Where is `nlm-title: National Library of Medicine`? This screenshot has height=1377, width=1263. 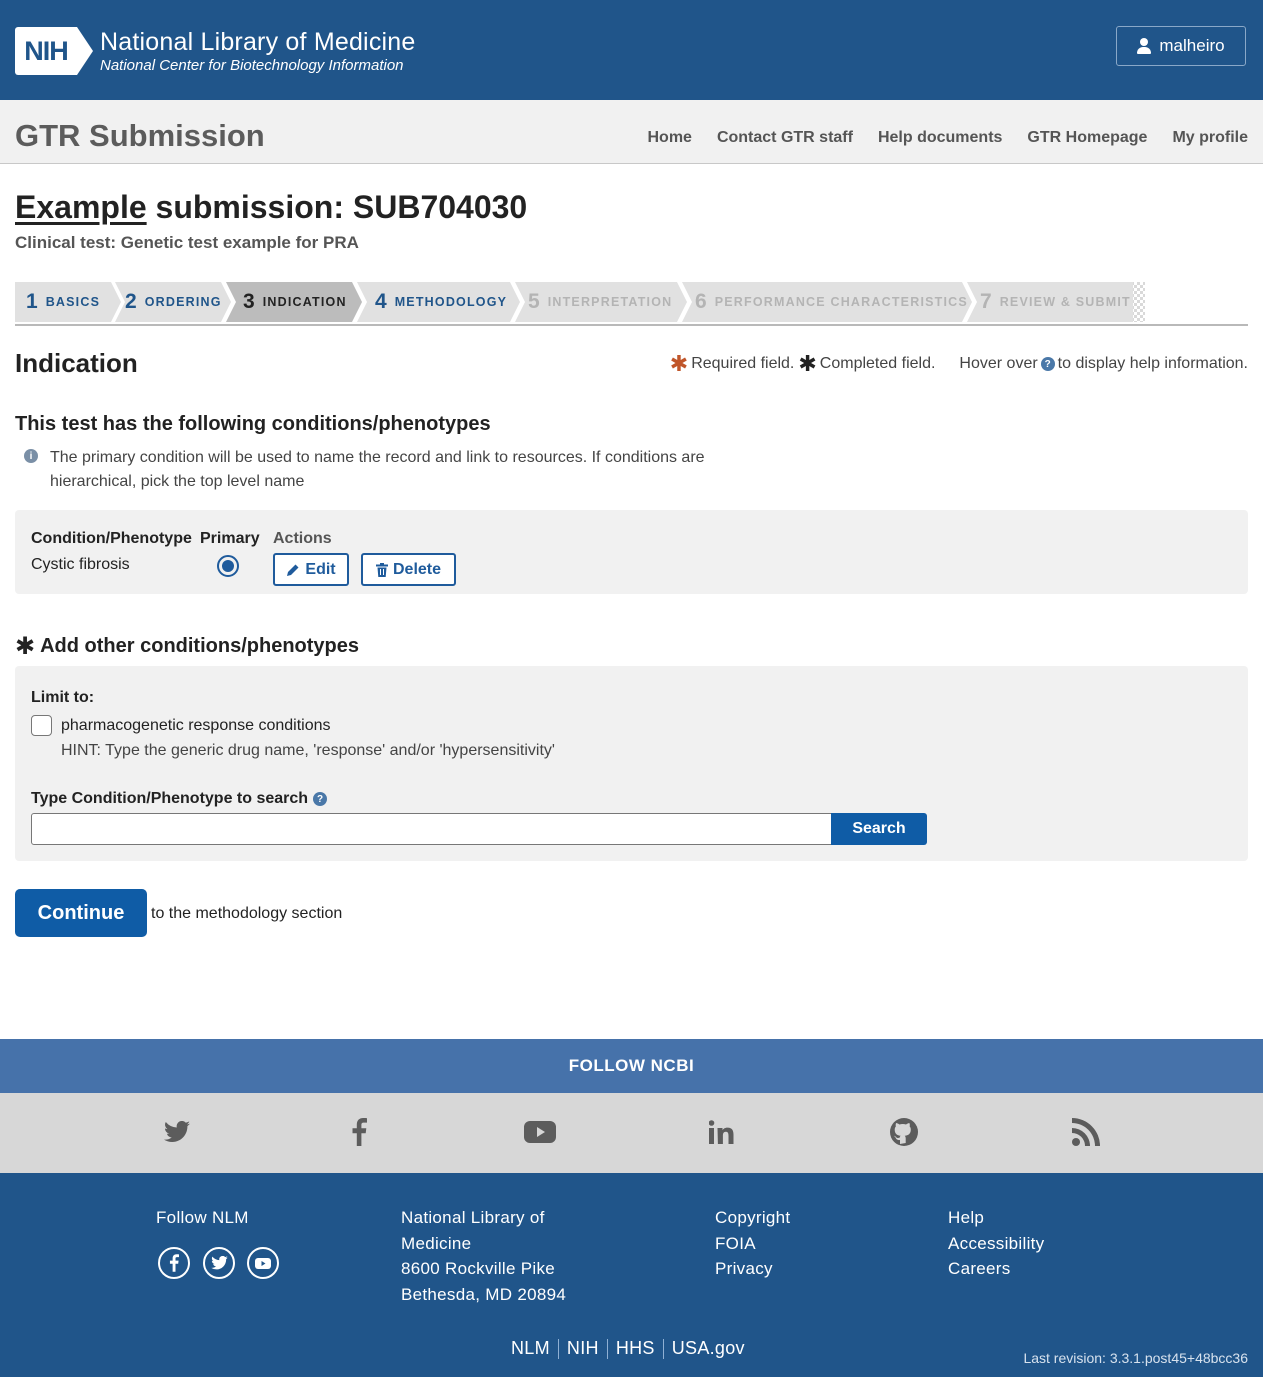 nlm-title: National Library of Medicine is located at coordinates (257, 42).